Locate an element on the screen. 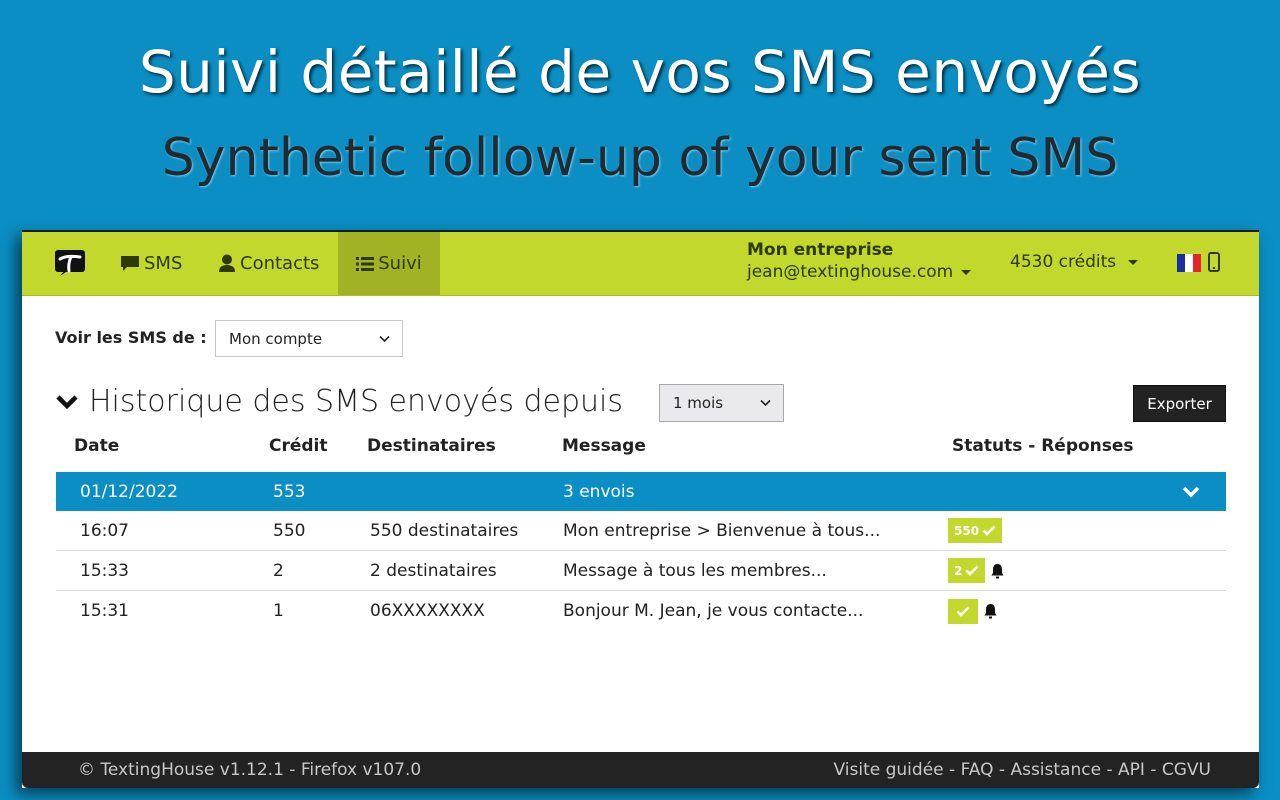 The image size is (1280, 800). footer-link-support: Assistance is located at coordinates (1055, 770).